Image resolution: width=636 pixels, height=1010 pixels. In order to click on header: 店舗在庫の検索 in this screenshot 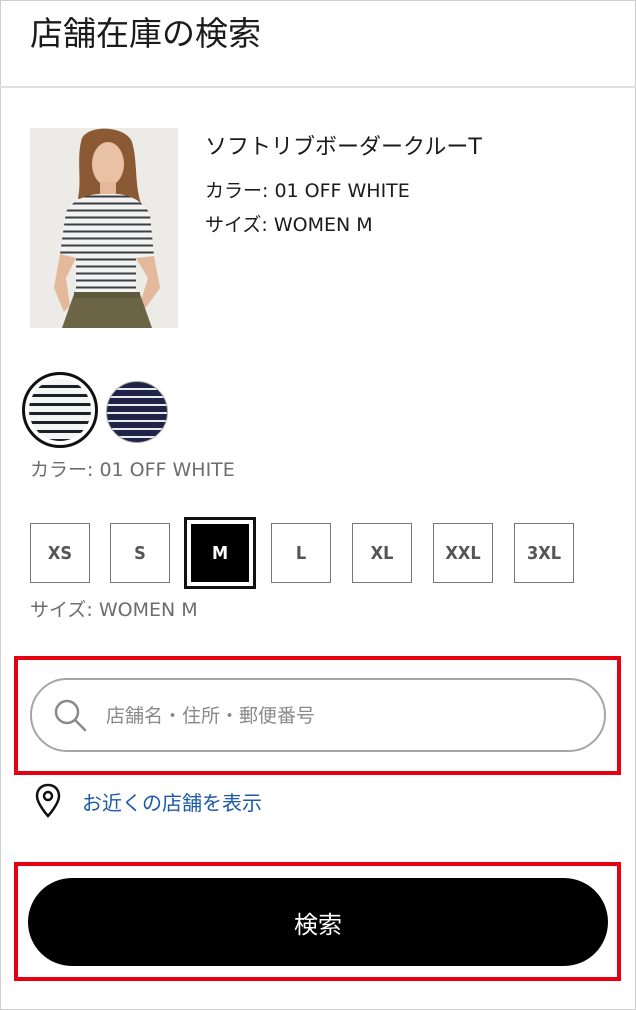, I will do `click(318, 44)`.